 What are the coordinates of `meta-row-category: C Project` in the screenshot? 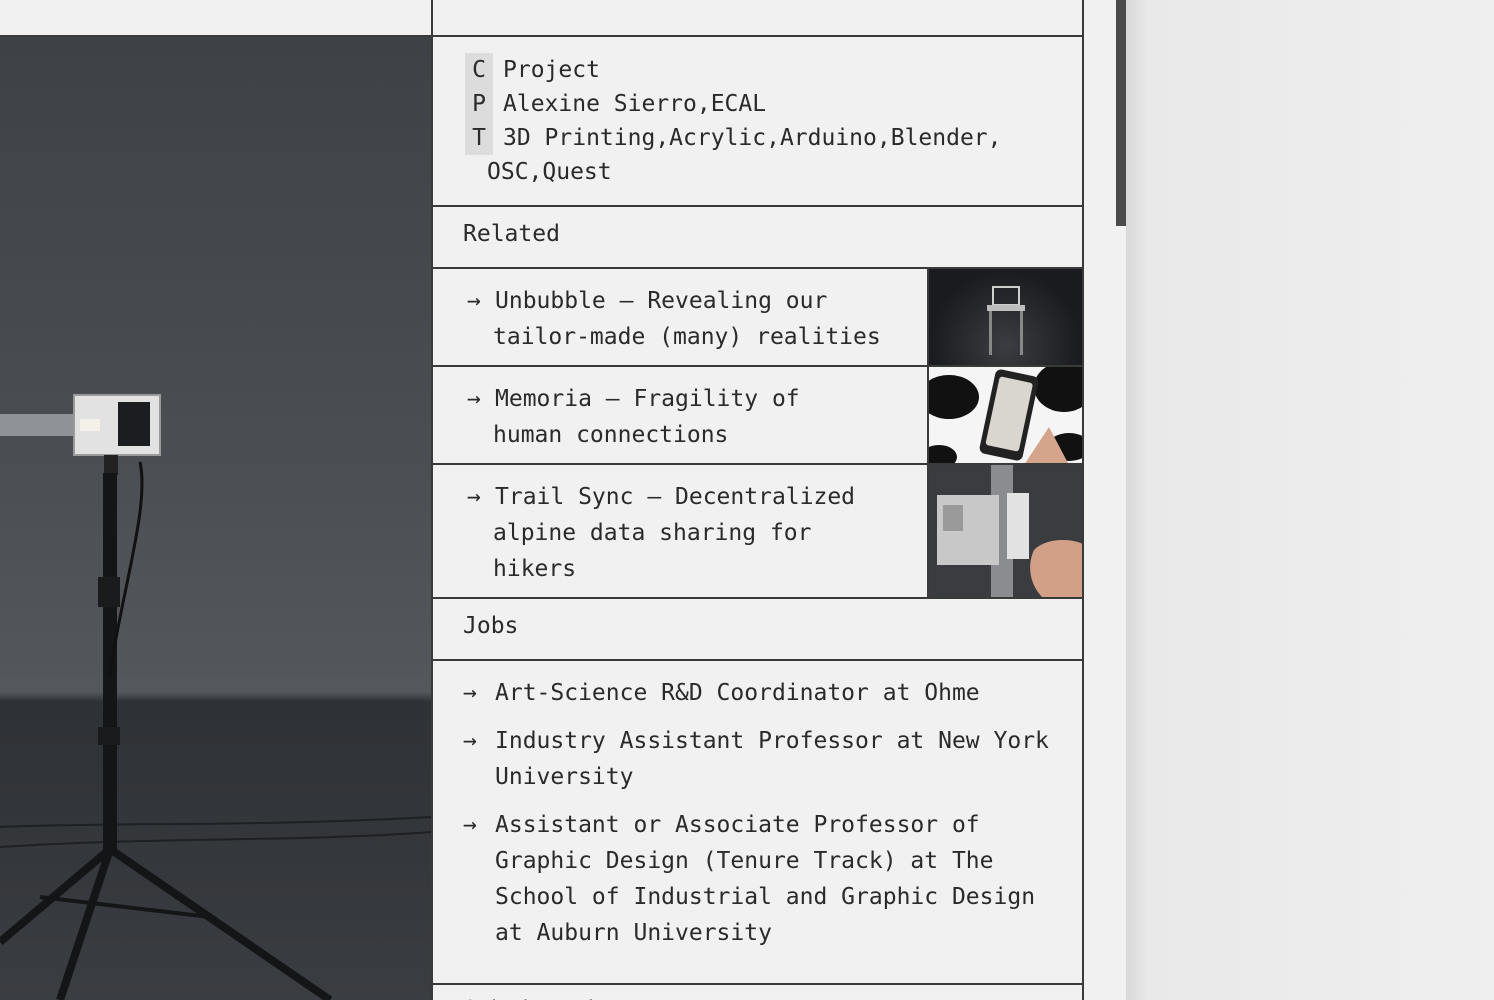 It's located at (773, 70).